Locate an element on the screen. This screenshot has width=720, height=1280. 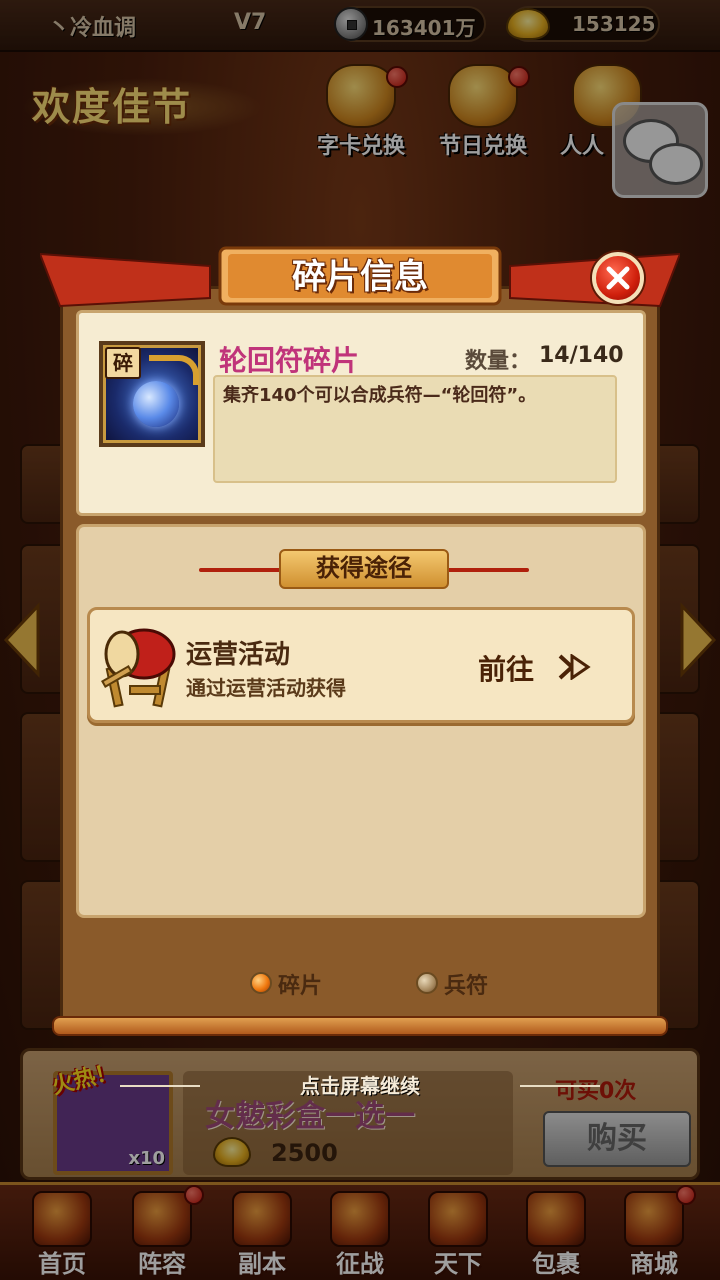
tab-label: 碎片 is located at coordinates (300, 986).